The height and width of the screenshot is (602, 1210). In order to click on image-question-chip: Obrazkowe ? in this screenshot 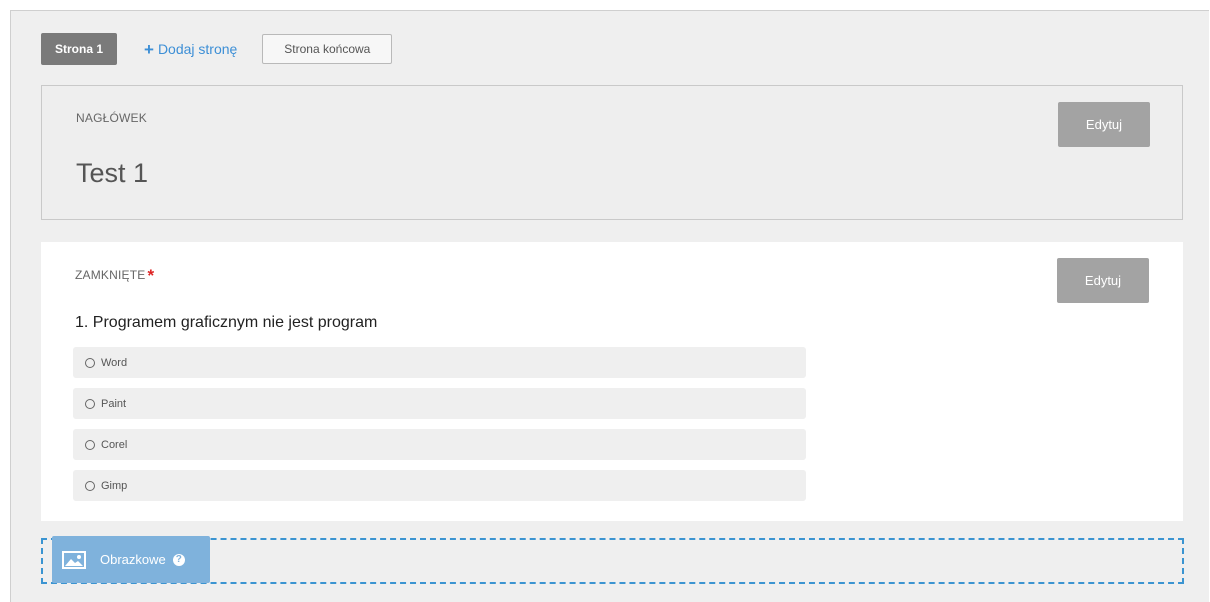, I will do `click(131, 559)`.